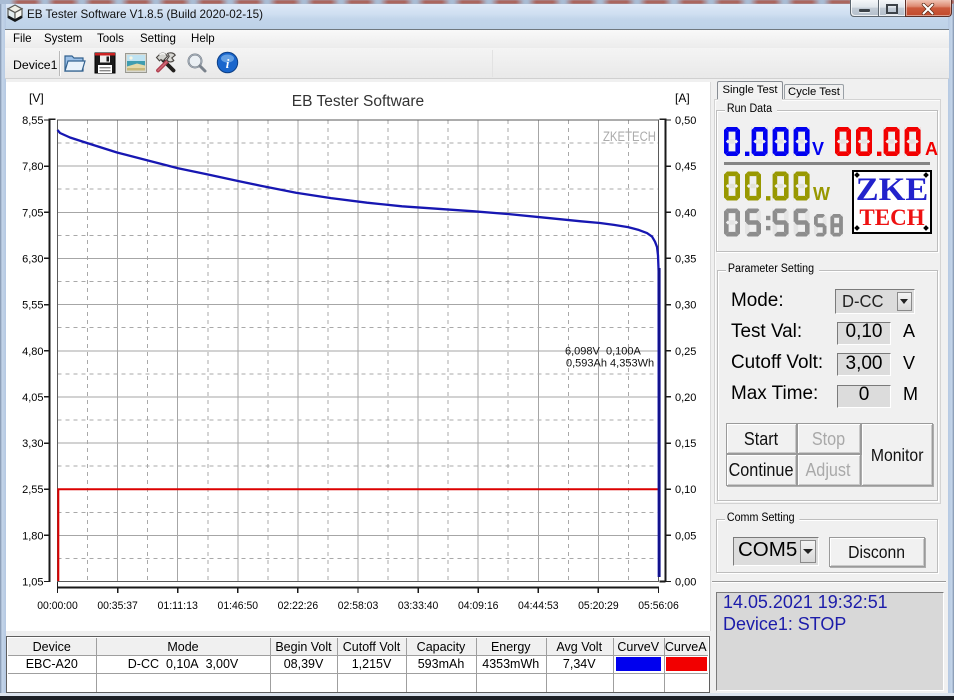  Describe the element at coordinates (32, 583) in the screenshot. I see `svg-text: 1,05` at that location.